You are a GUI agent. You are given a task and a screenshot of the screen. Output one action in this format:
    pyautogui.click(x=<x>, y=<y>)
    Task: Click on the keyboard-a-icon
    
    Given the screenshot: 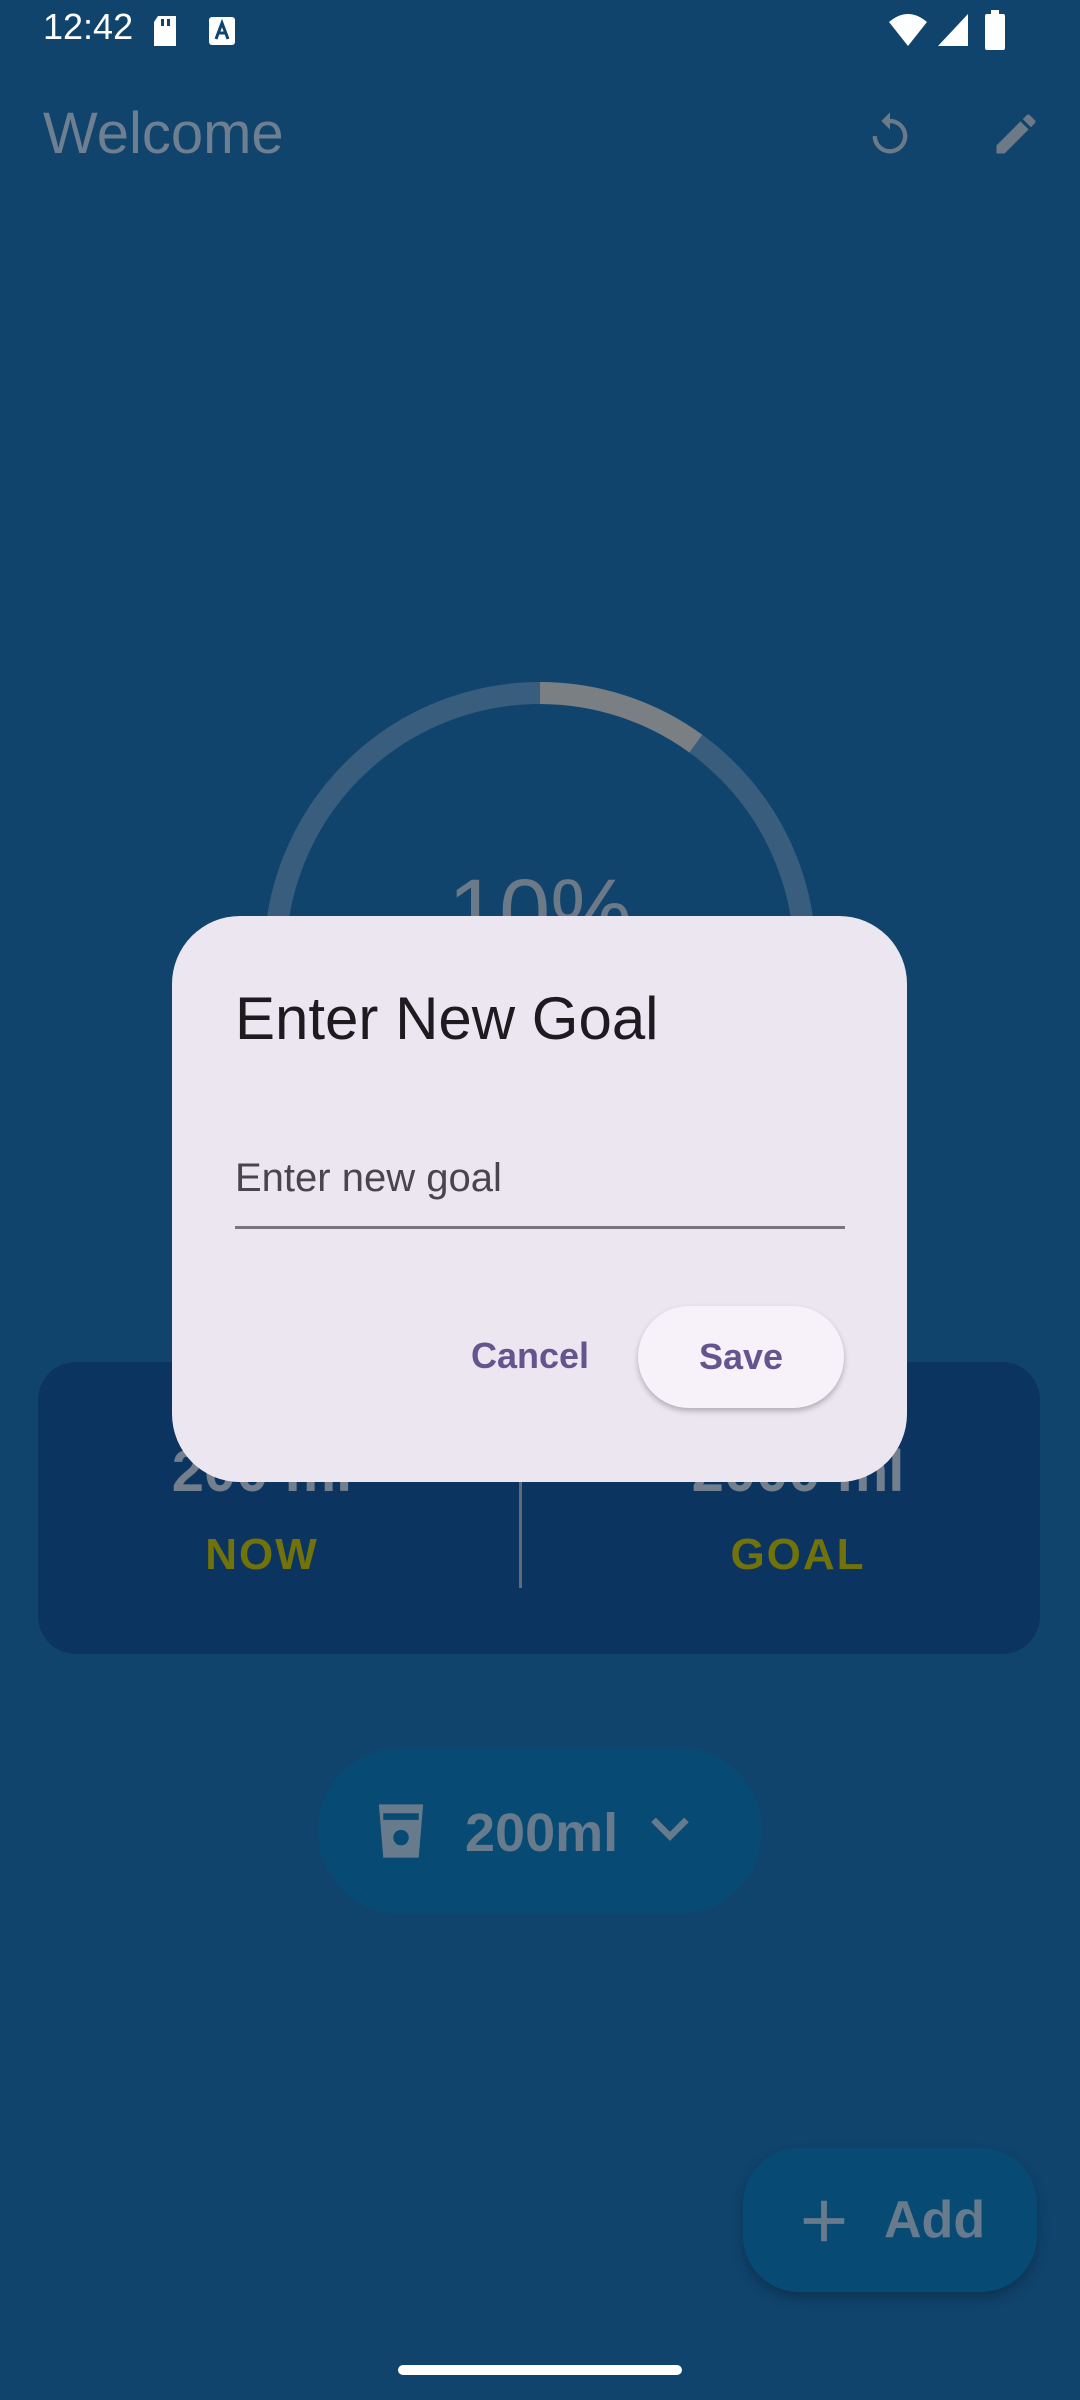 What is the action you would take?
    pyautogui.click(x=222, y=31)
    